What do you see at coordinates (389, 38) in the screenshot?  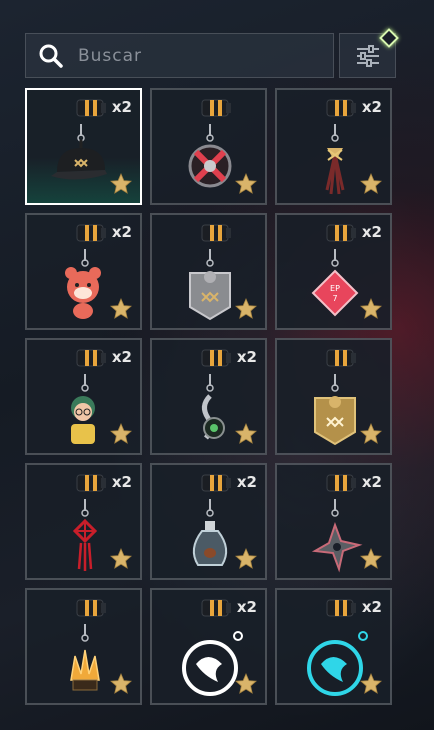 I see `filter-active-indicator` at bounding box center [389, 38].